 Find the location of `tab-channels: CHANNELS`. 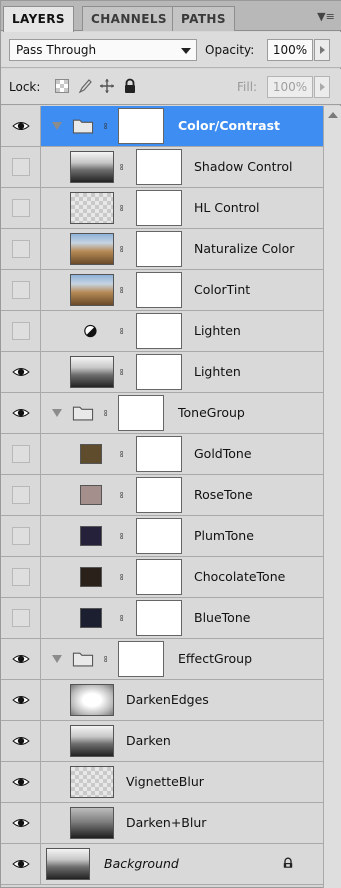

tab-channels: CHANNELS is located at coordinates (129, 18).